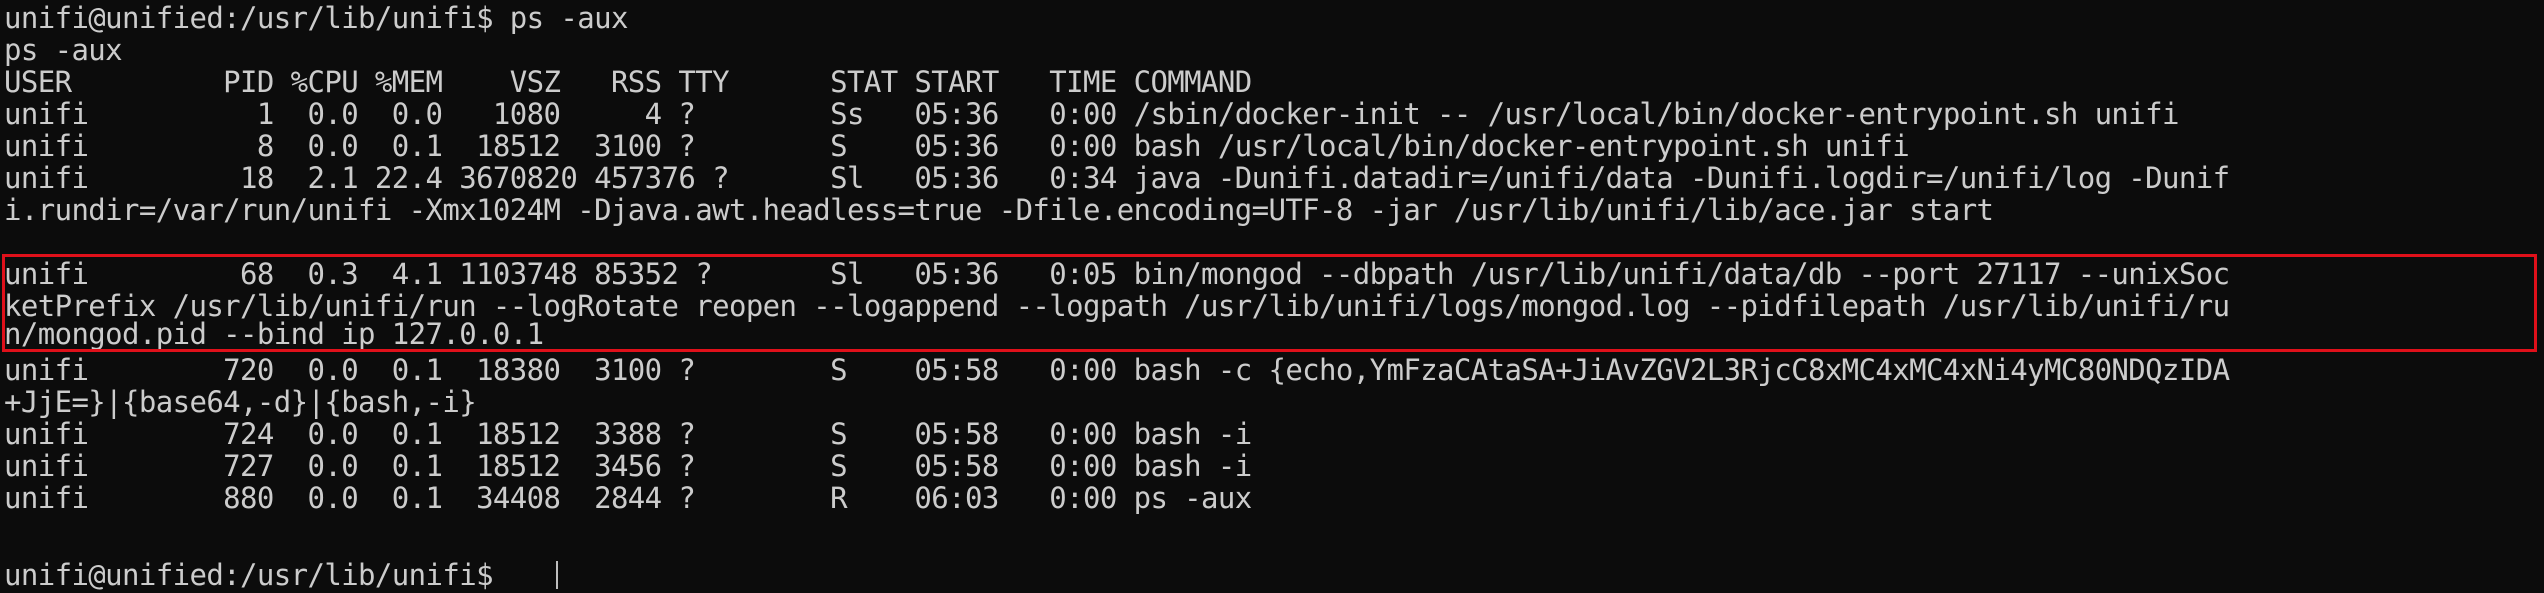  I want to click on text-cursor, so click(557, 575).